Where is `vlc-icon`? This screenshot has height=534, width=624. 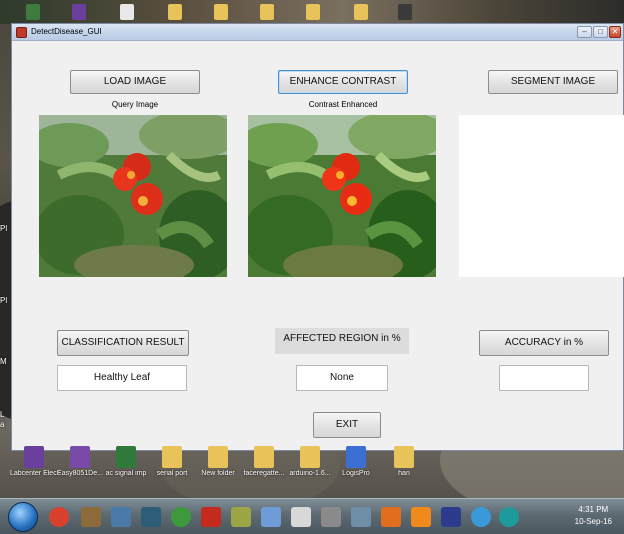 vlc-icon is located at coordinates (421, 517).